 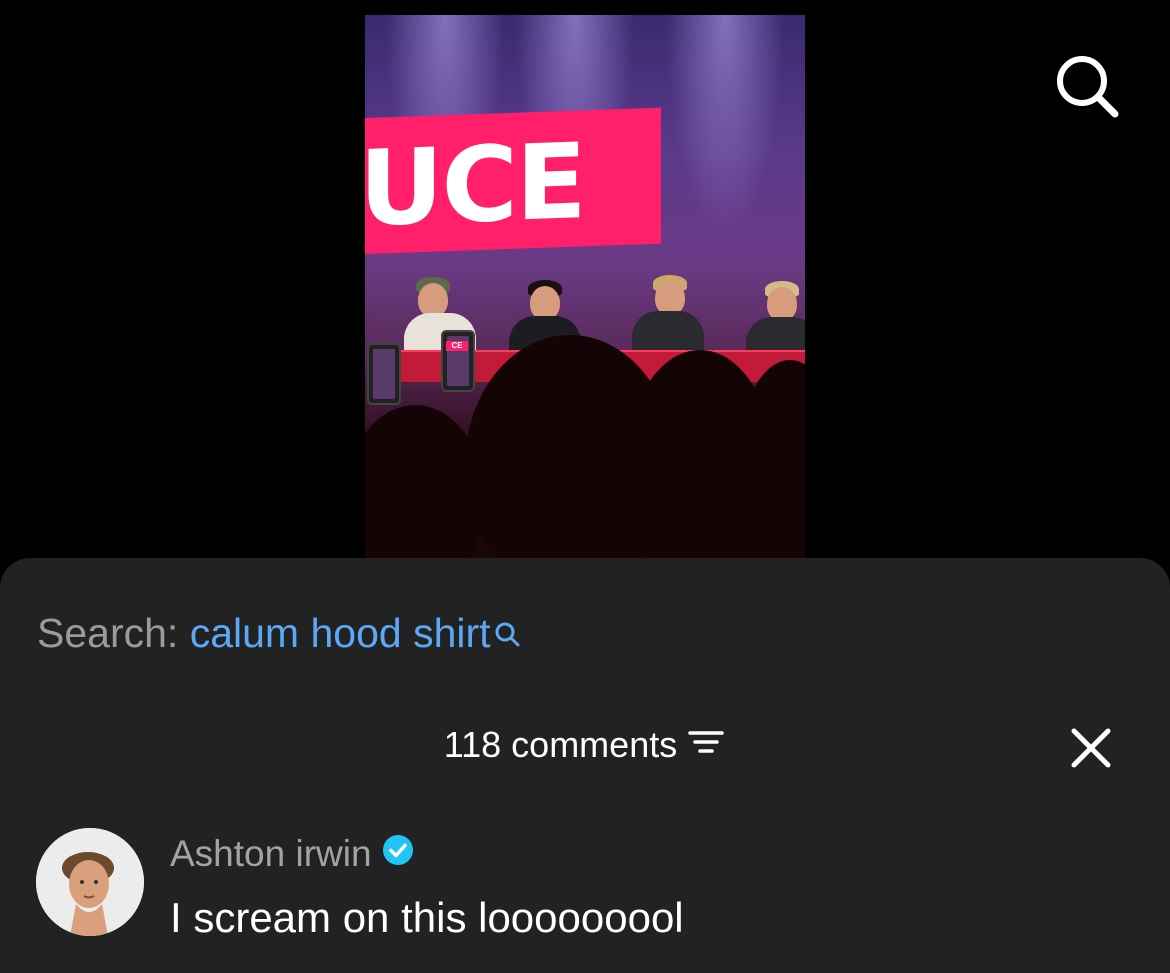 I want to click on close-icon, so click(x=1091, y=748).